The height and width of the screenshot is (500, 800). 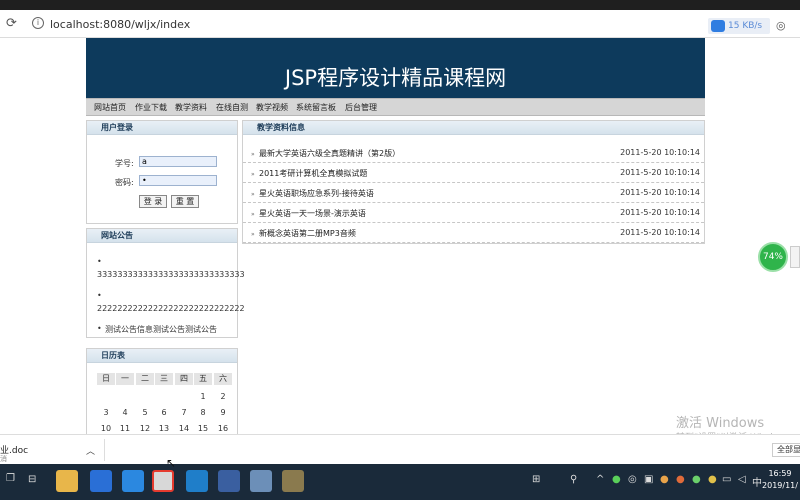 I want to click on word-icon, so click(x=101, y=481).